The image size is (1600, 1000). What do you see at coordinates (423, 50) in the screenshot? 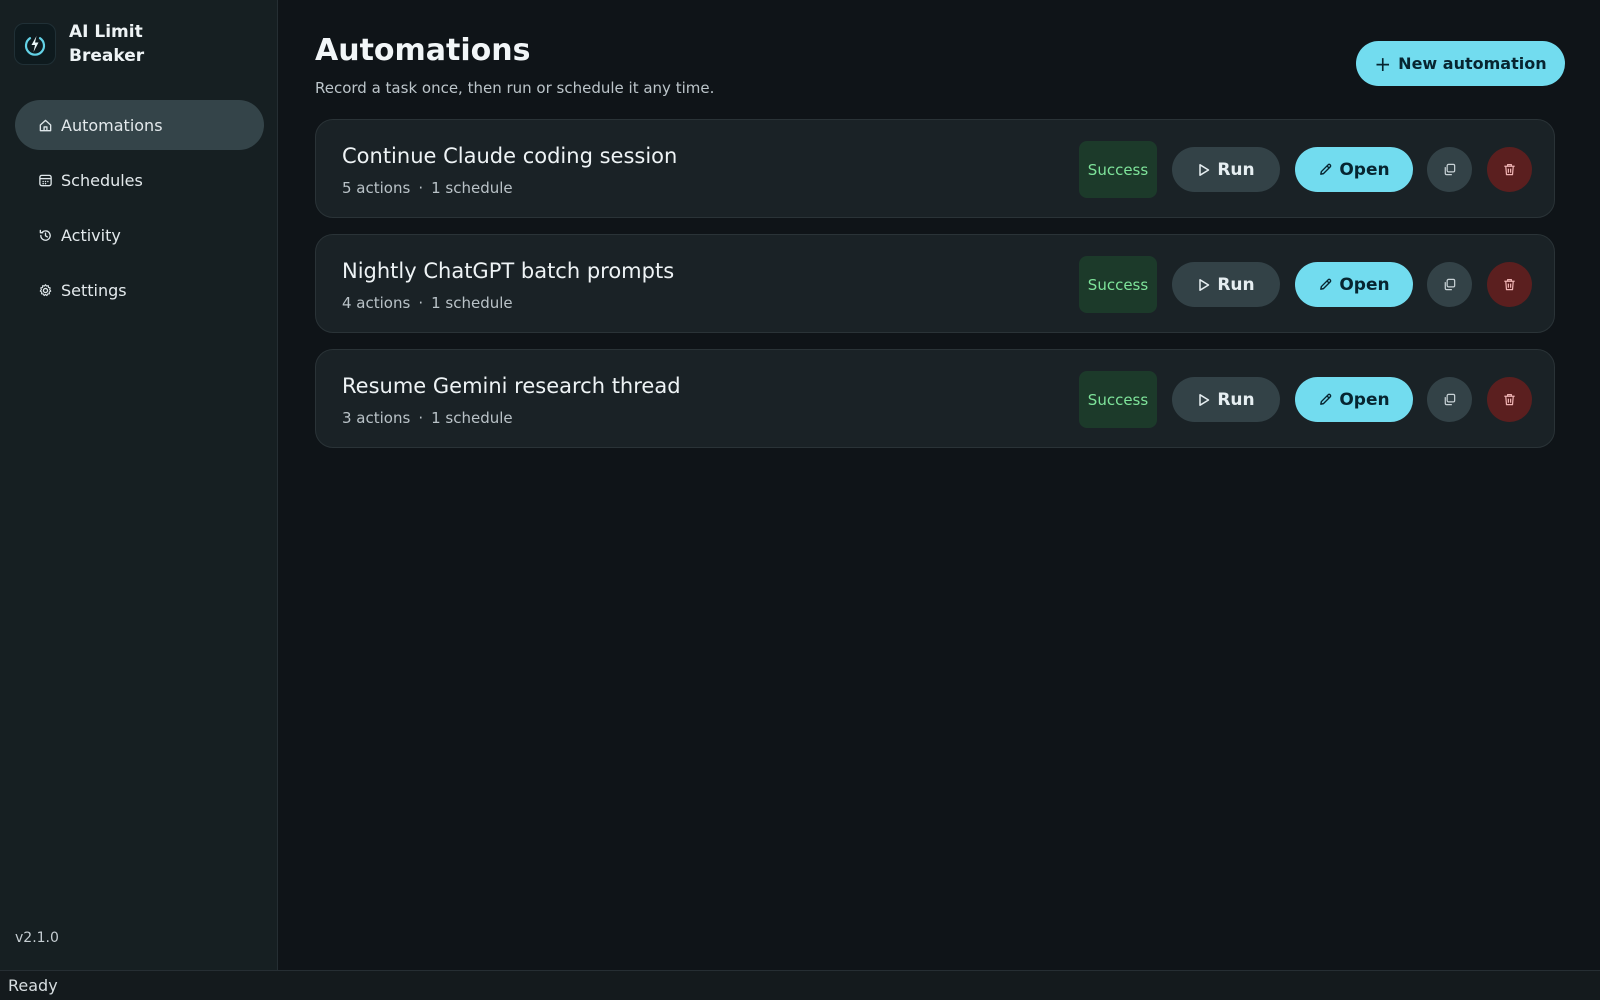
I see `page-title: Automations` at bounding box center [423, 50].